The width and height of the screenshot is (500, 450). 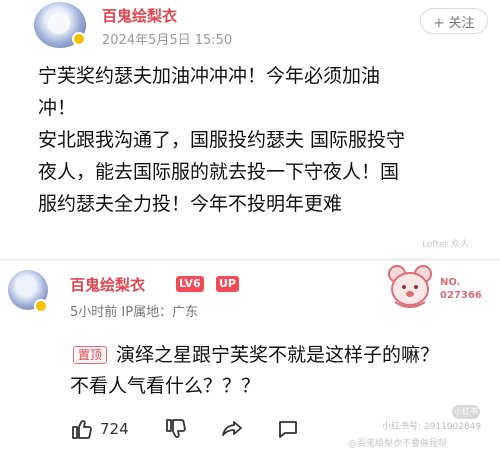 I want to click on like-button: 724, so click(x=99, y=429).